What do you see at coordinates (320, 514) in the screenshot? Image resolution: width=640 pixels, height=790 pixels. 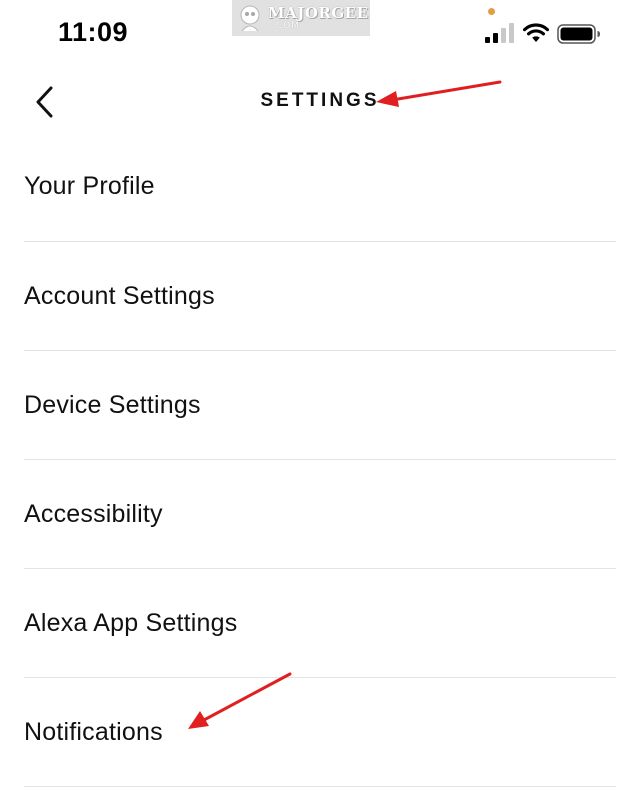 I see `settings-item-accessibility: Accessibility` at bounding box center [320, 514].